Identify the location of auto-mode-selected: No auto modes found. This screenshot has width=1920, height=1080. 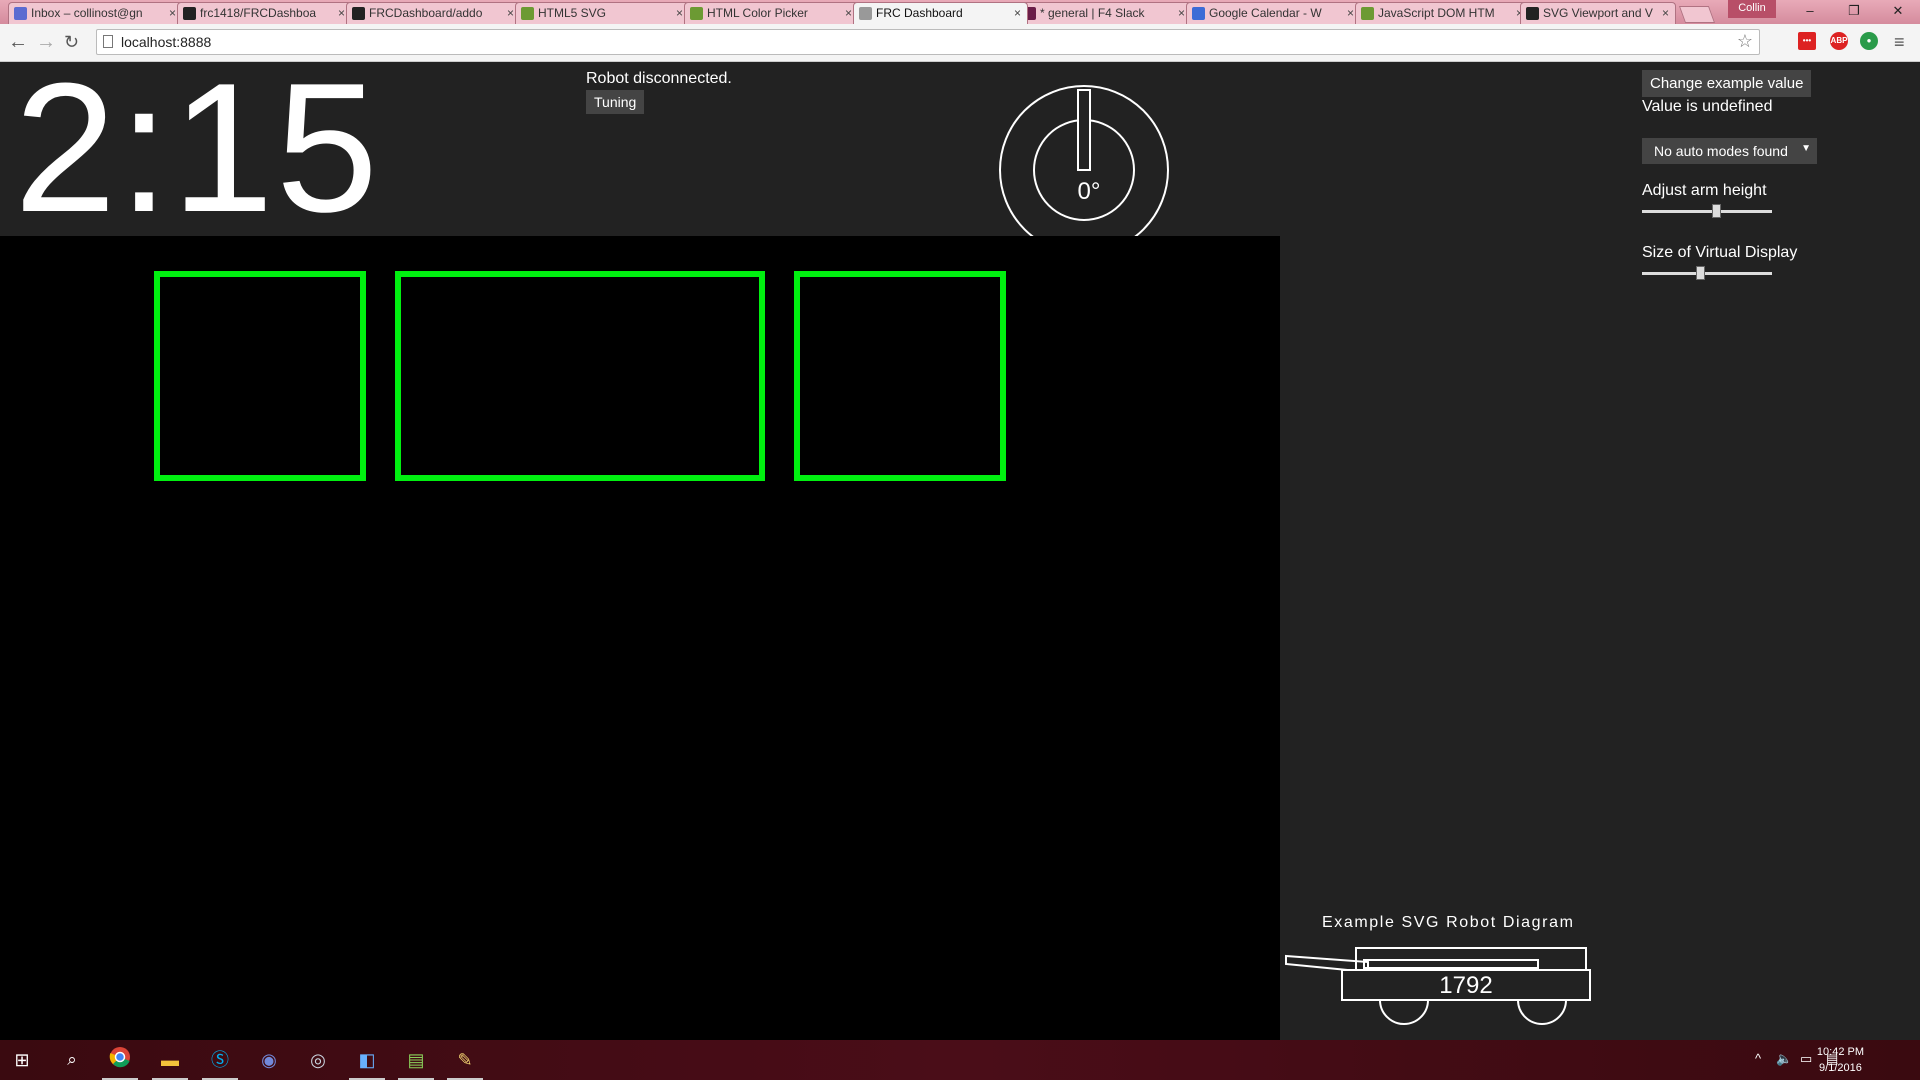
(1721, 151).